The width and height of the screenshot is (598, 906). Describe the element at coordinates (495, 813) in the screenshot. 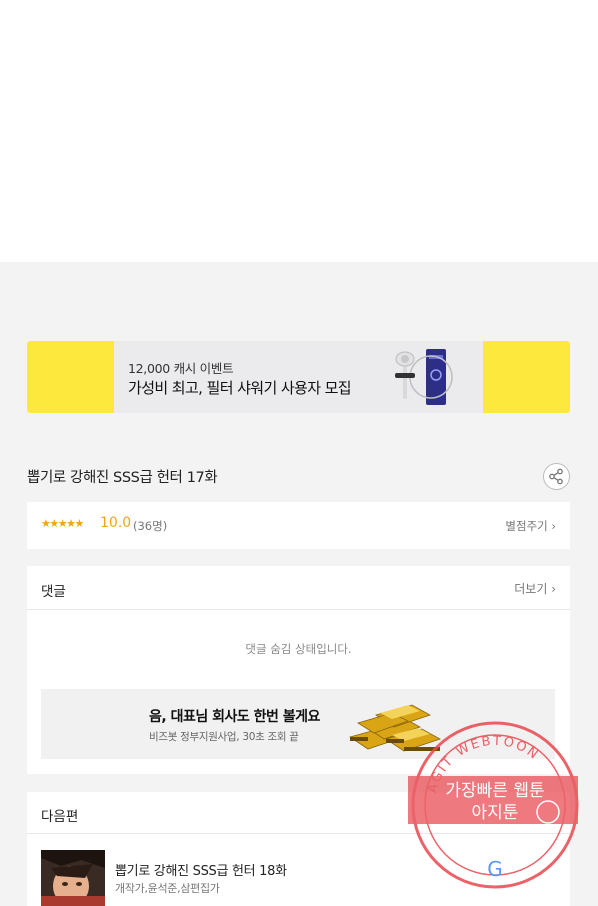

I see `svg-text: 아지툰` at that location.